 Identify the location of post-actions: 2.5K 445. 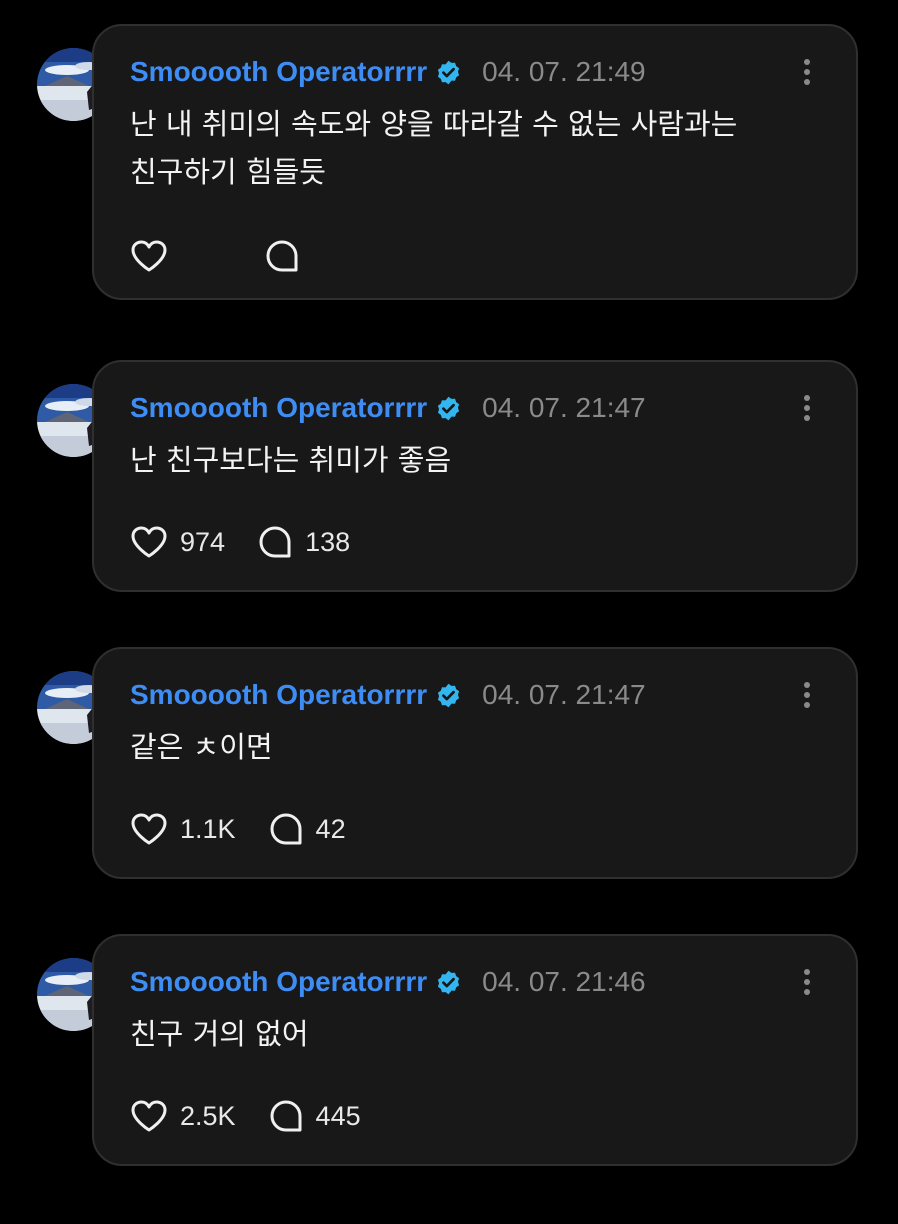
(245, 1116).